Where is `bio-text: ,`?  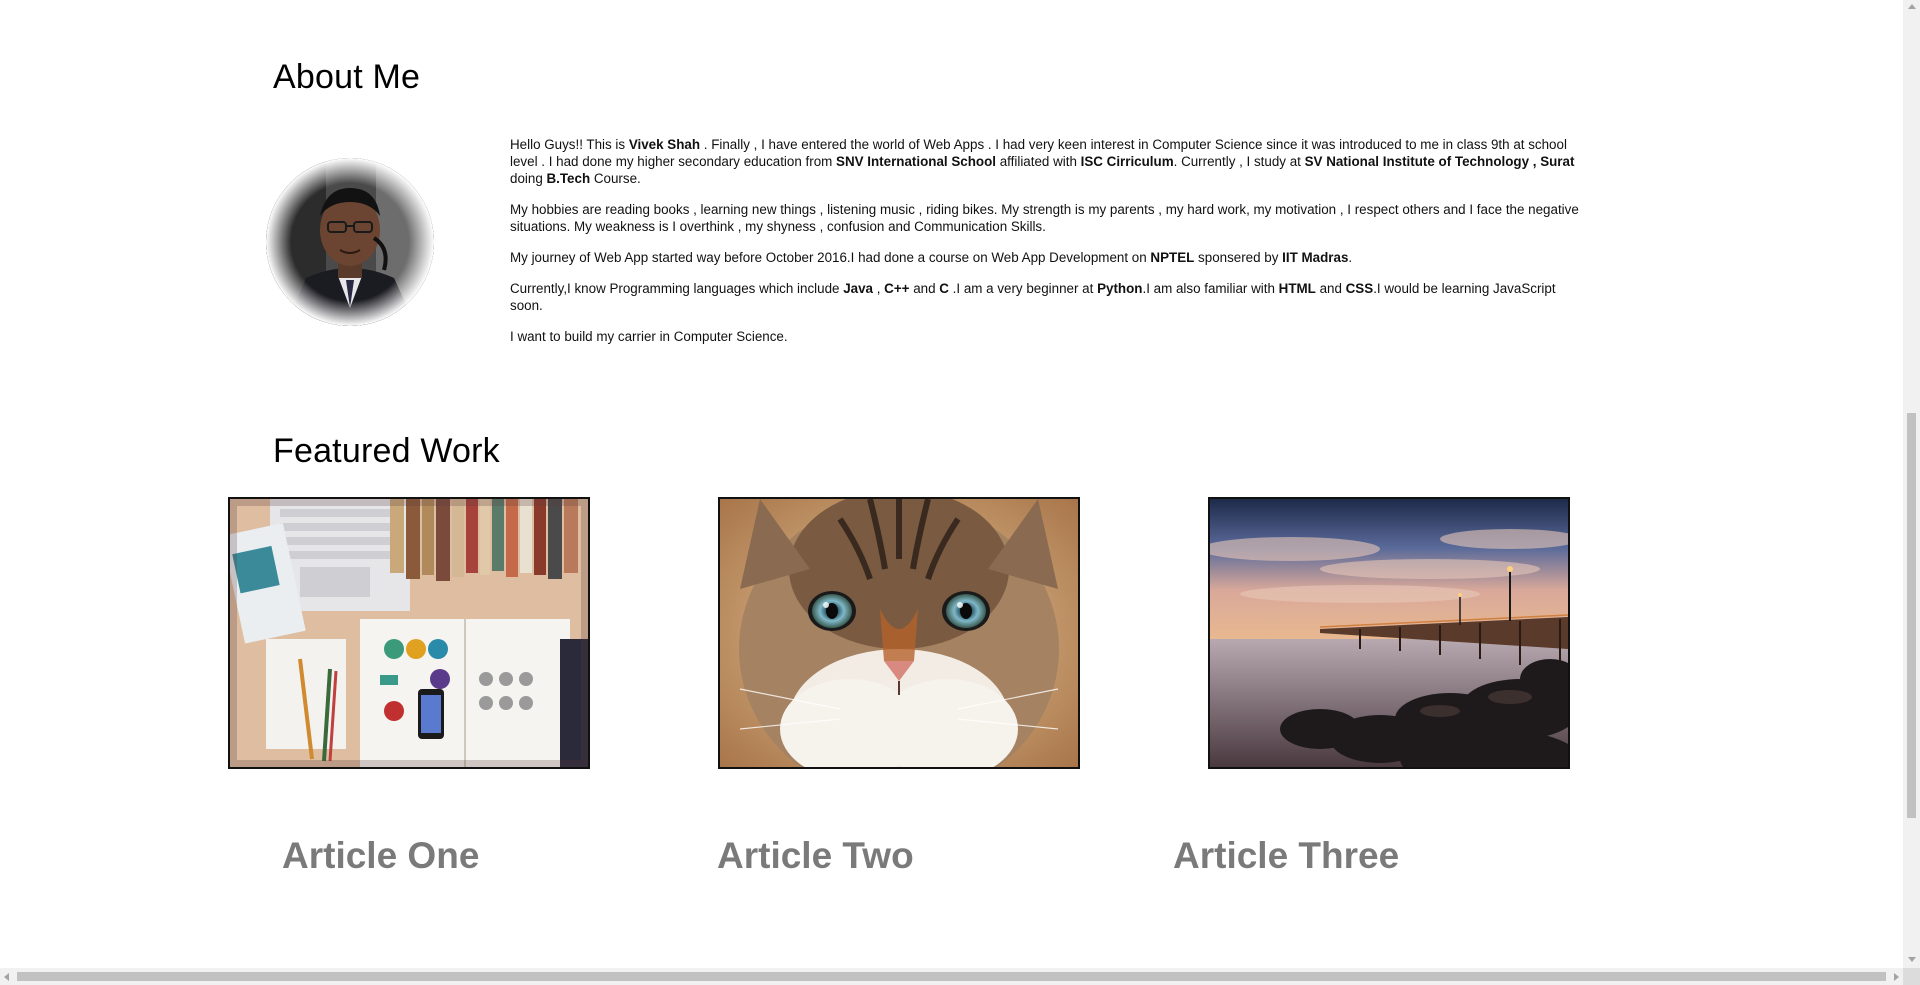
bio-text: , is located at coordinates (879, 288).